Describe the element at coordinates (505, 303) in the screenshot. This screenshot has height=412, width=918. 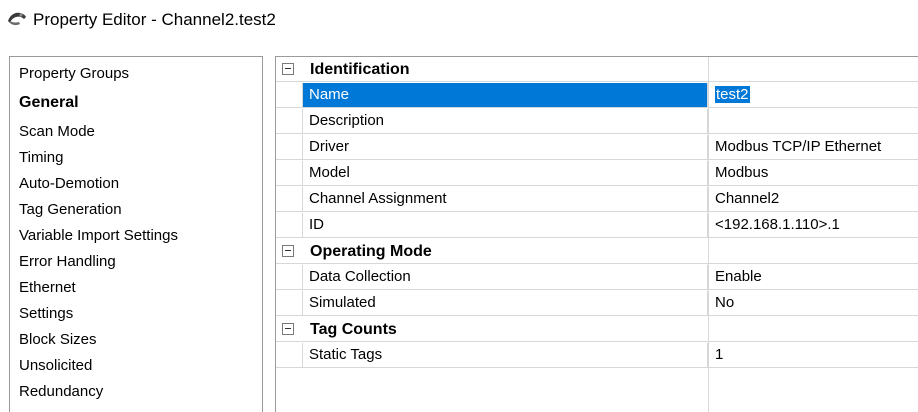
I see `property-name: Simulated` at that location.